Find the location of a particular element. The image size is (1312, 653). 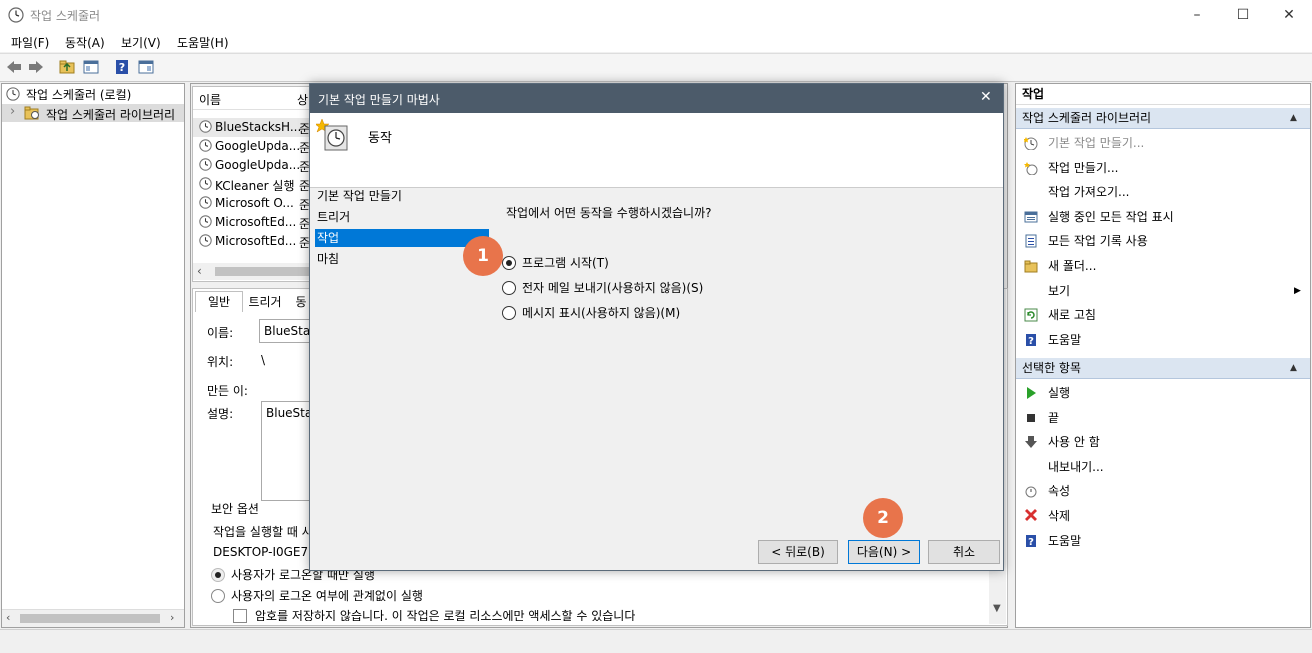

table-row: Microsoft O... 준 is located at coordinates (252, 203).